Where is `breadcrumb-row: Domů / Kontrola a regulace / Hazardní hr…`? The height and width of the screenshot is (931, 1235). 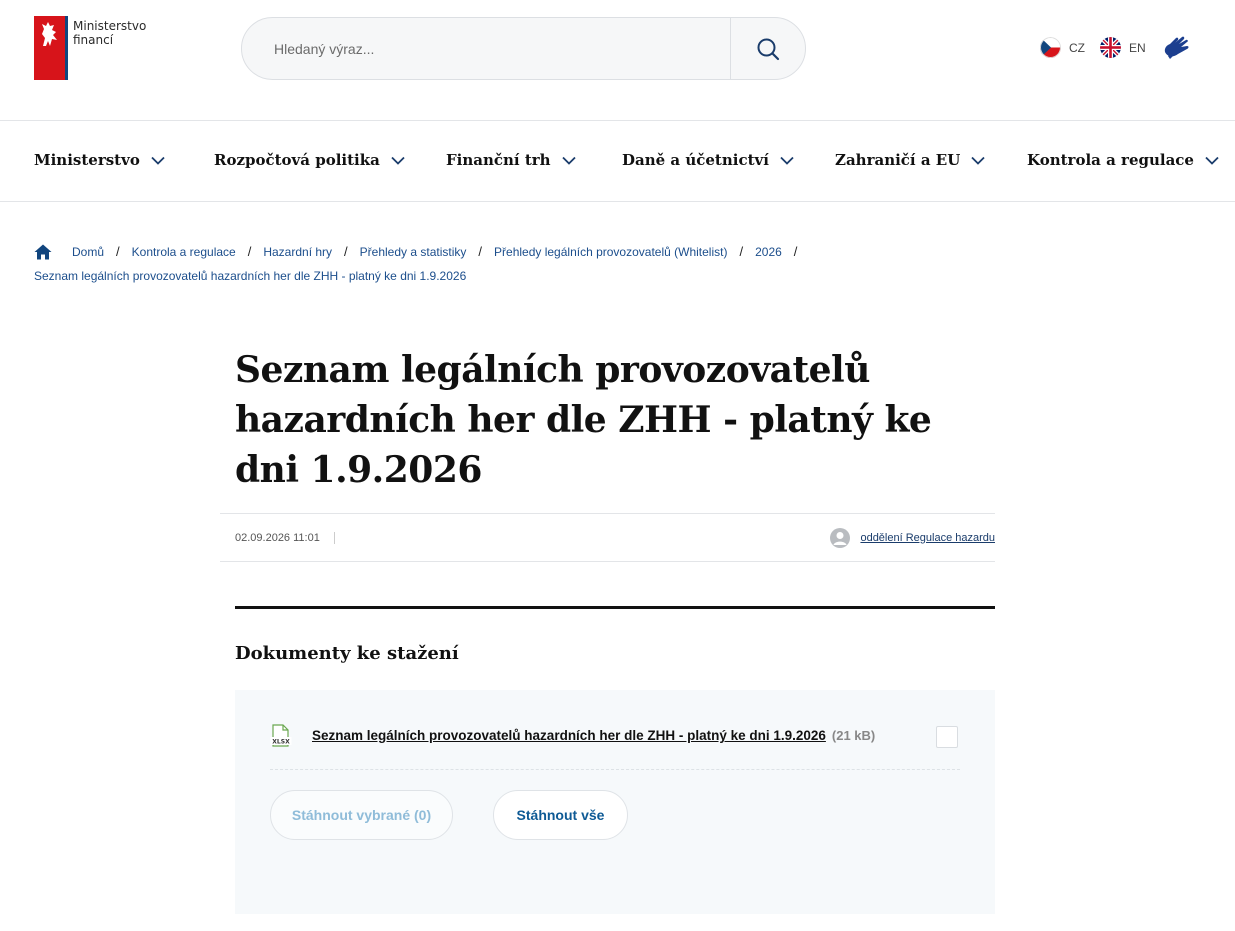 breadcrumb-row: Domů / Kontrola a regulace / Hazardní hr… is located at coordinates (619, 252).